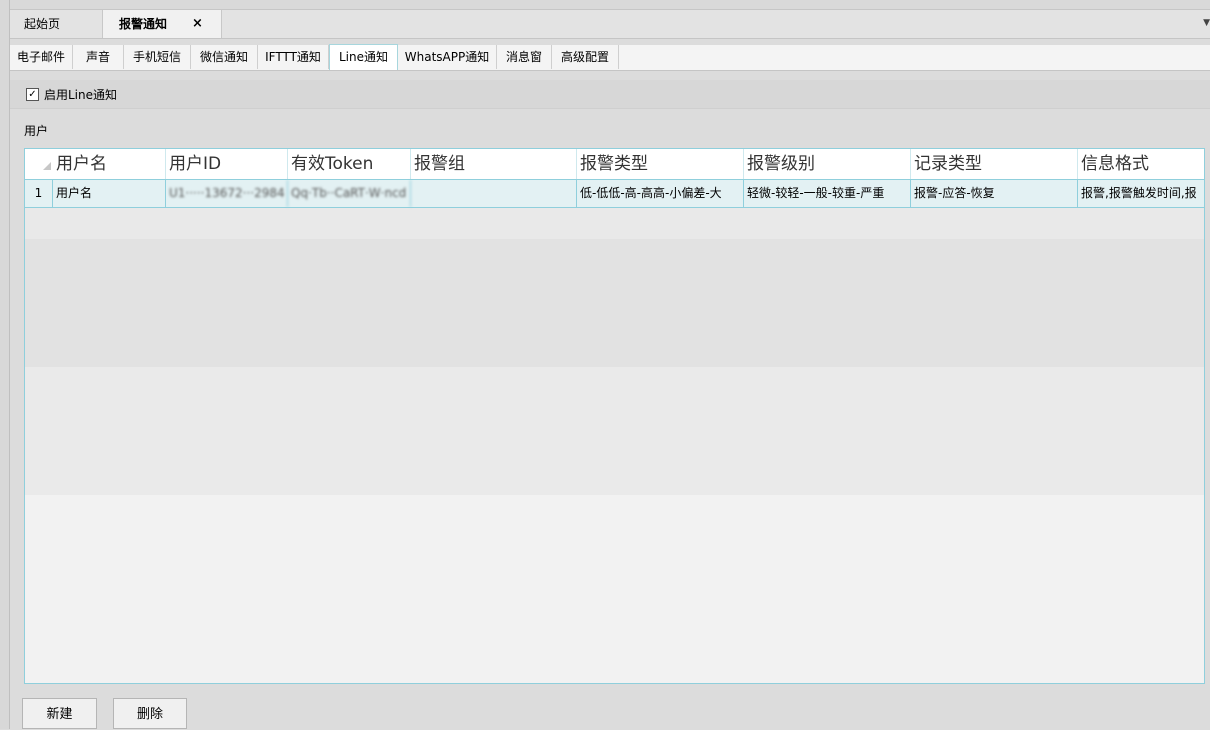  I want to click on column-header-username: 用户名, so click(109, 164).